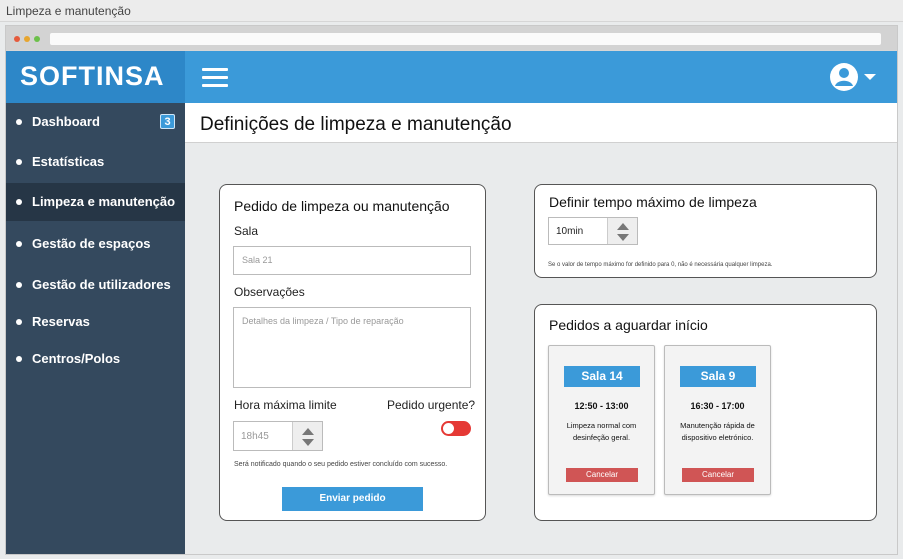 The image size is (903, 559). Describe the element at coordinates (269, 292) in the screenshot. I see `notes-label: Observações` at that location.